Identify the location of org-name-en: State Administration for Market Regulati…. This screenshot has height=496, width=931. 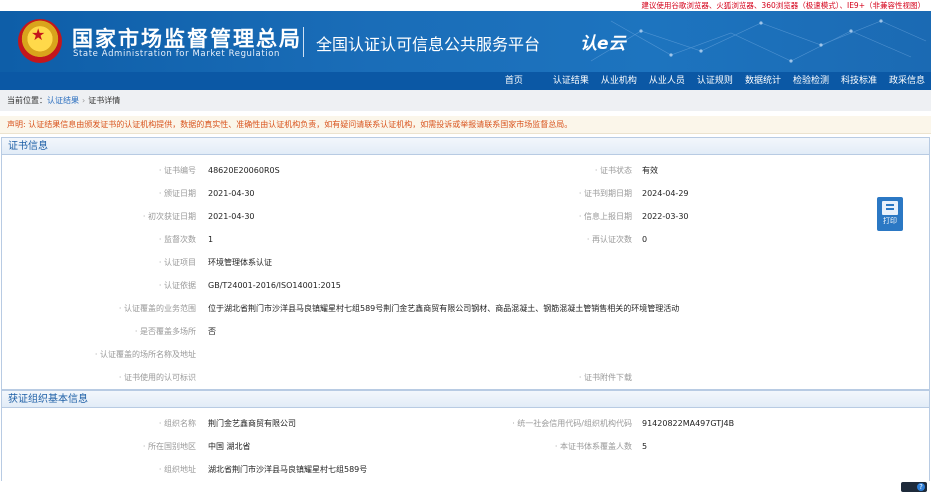
(176, 54).